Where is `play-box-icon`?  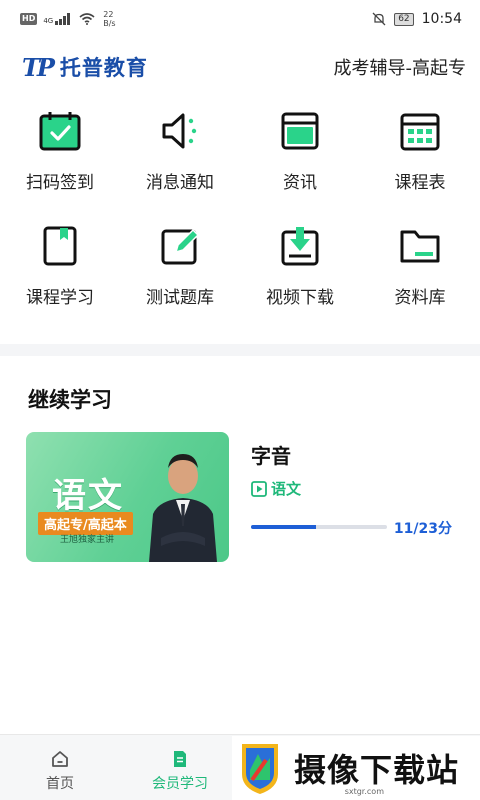 play-box-icon is located at coordinates (259, 488).